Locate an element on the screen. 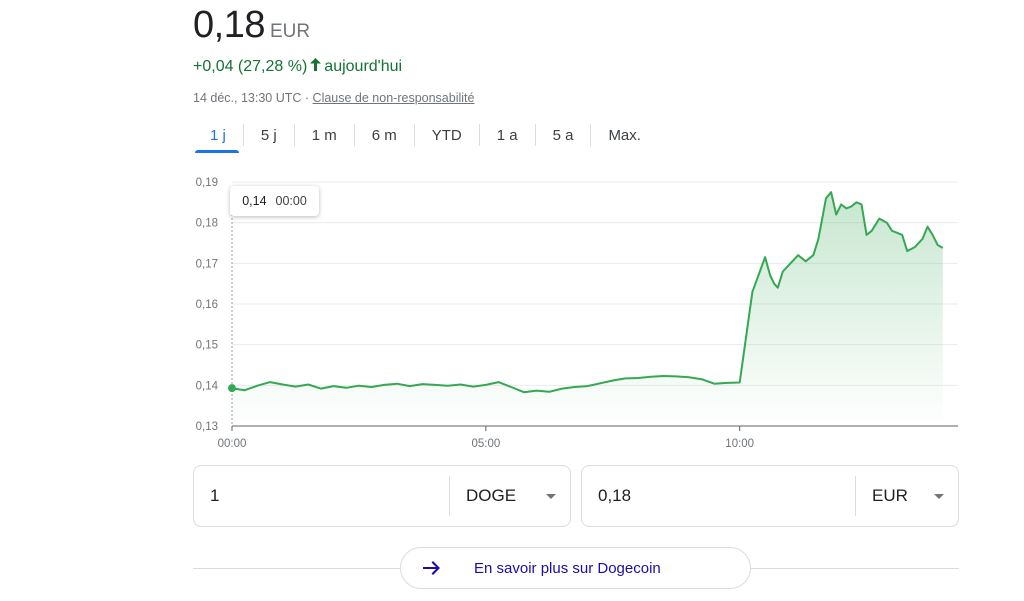 Image resolution: width=1024 pixels, height=601 pixels. range-tabs: 1 j 5 j 1 m 6 m YTD 1 a 5 a Max. is located at coordinates (425, 135).